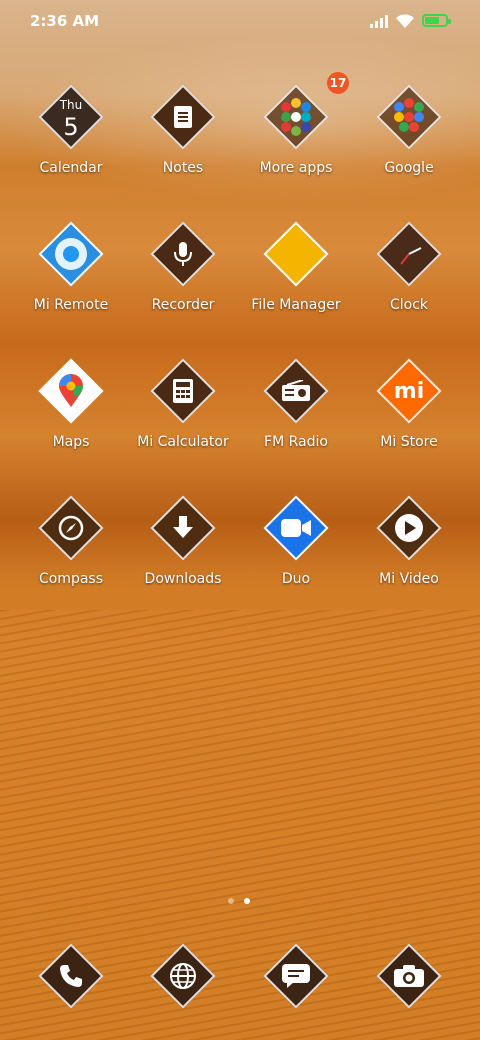 The image size is (480, 1040). I want to click on status-bar: 2:36 AM, so click(240, 22).